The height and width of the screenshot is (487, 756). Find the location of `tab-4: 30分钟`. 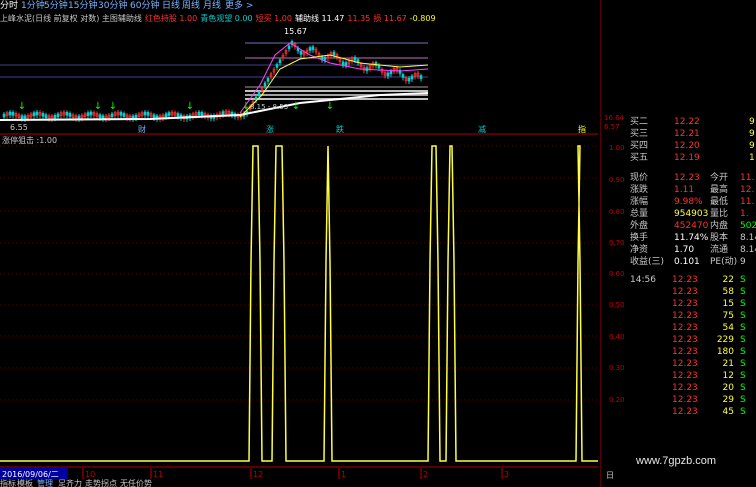

tab-4: 30分钟 is located at coordinates (112, 6).